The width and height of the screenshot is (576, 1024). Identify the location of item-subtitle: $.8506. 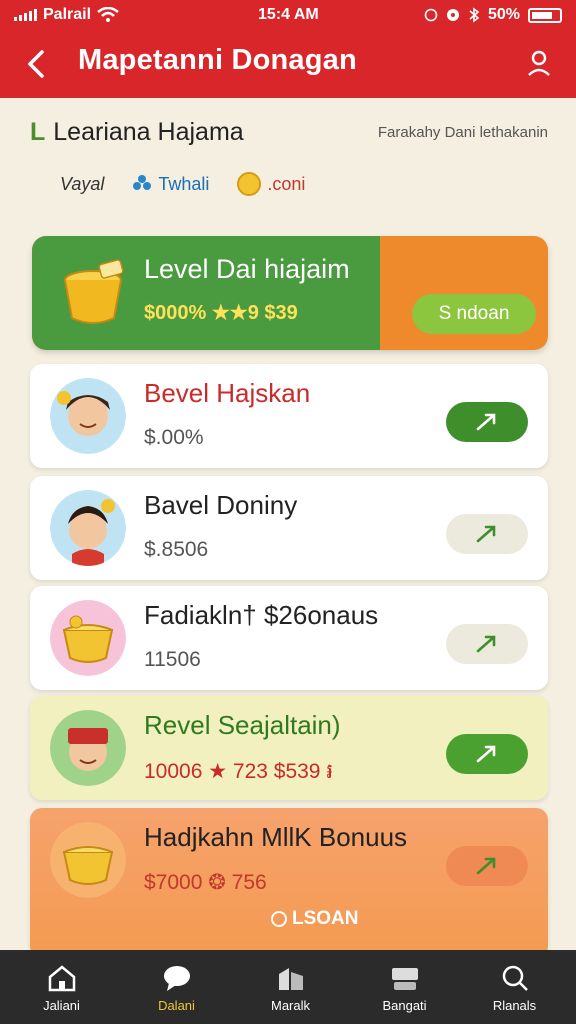
(176, 549).